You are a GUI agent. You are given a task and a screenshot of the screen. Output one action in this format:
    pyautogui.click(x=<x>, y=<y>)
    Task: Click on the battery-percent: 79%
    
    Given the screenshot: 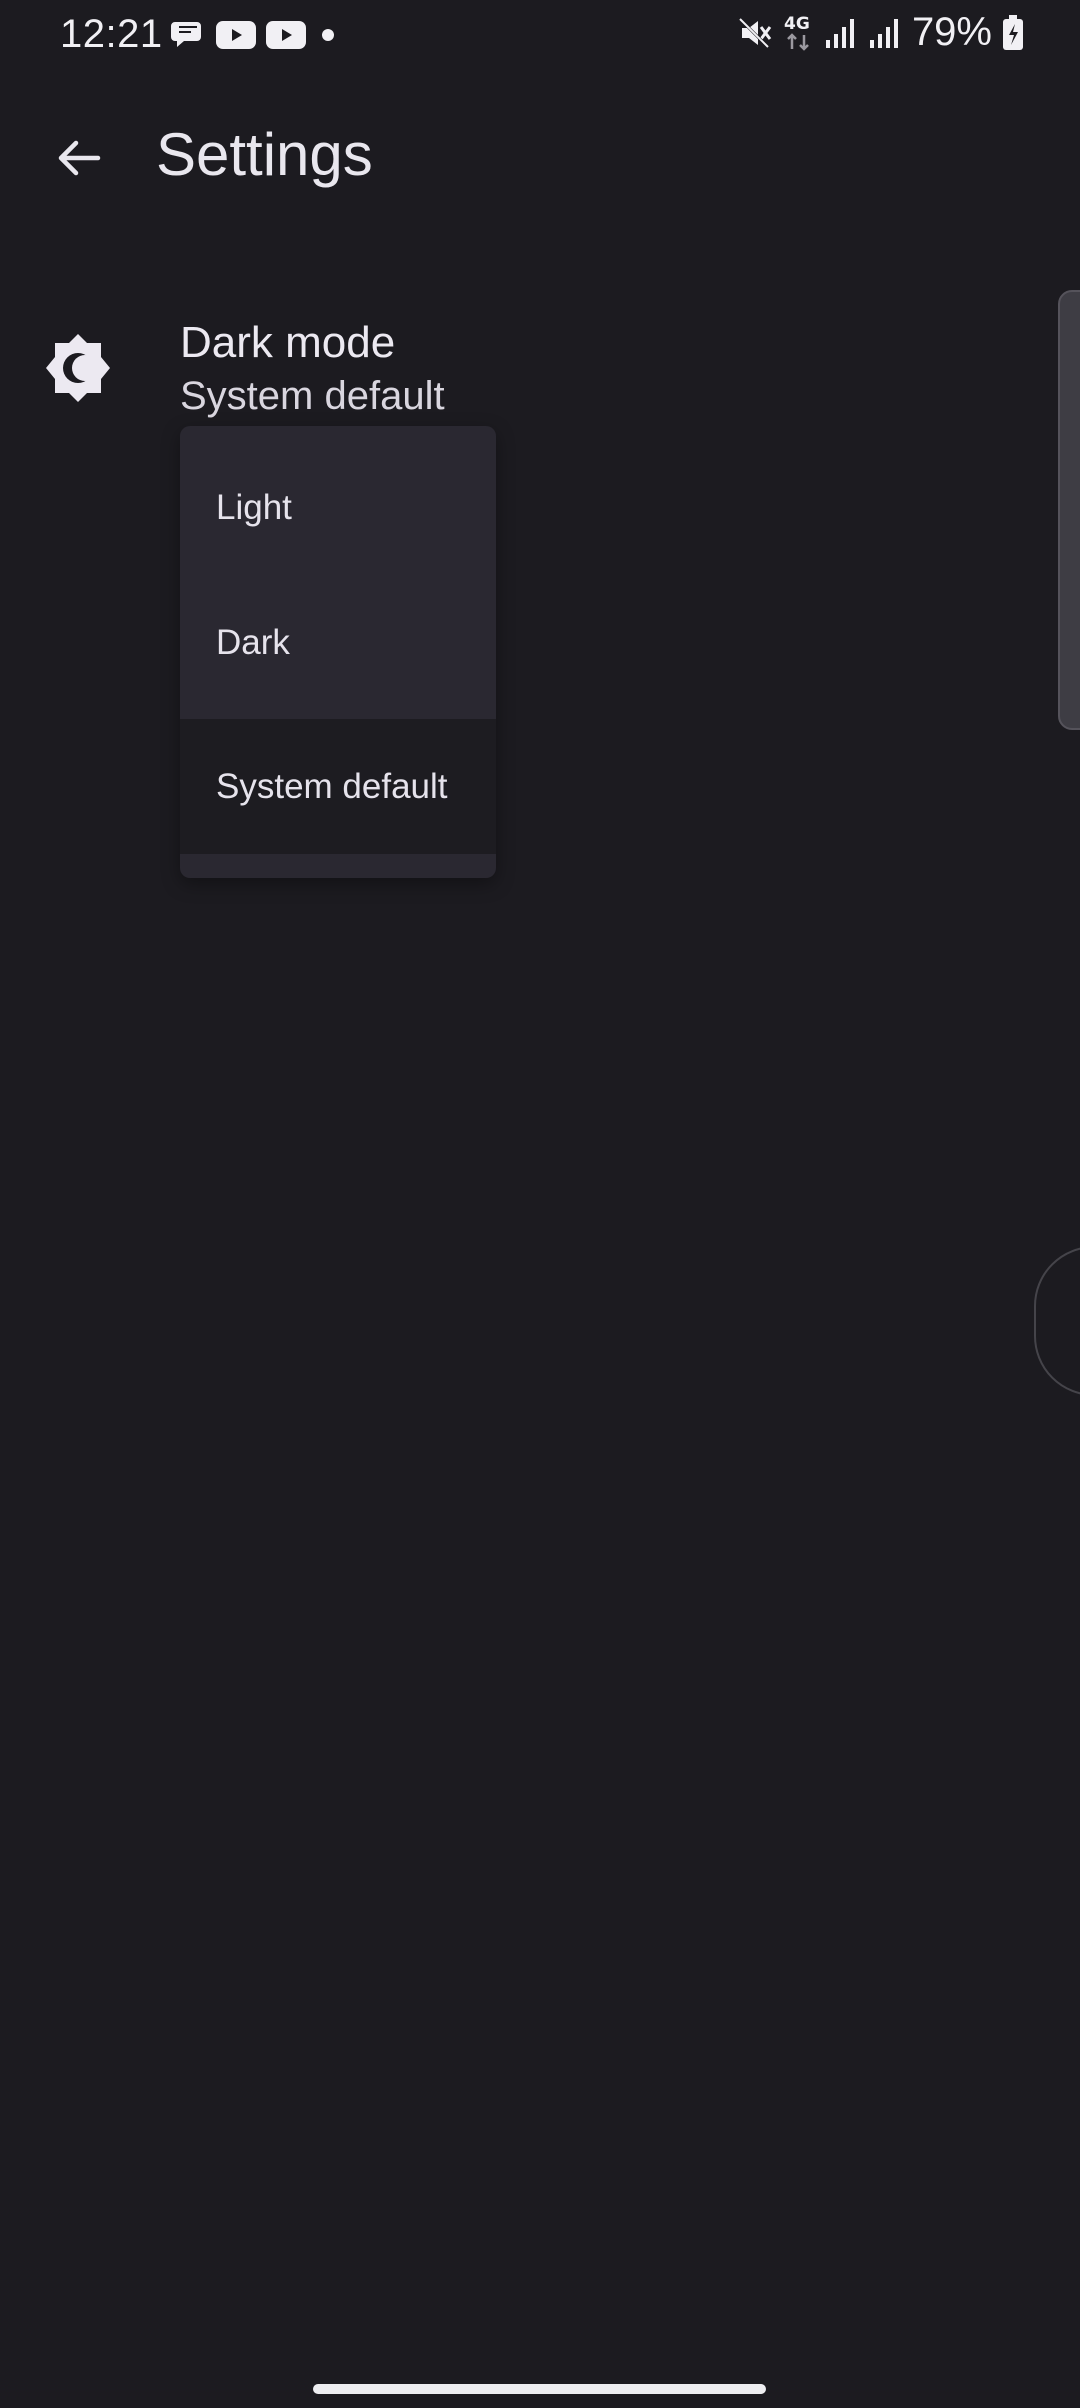 What is the action you would take?
    pyautogui.click(x=951, y=32)
    